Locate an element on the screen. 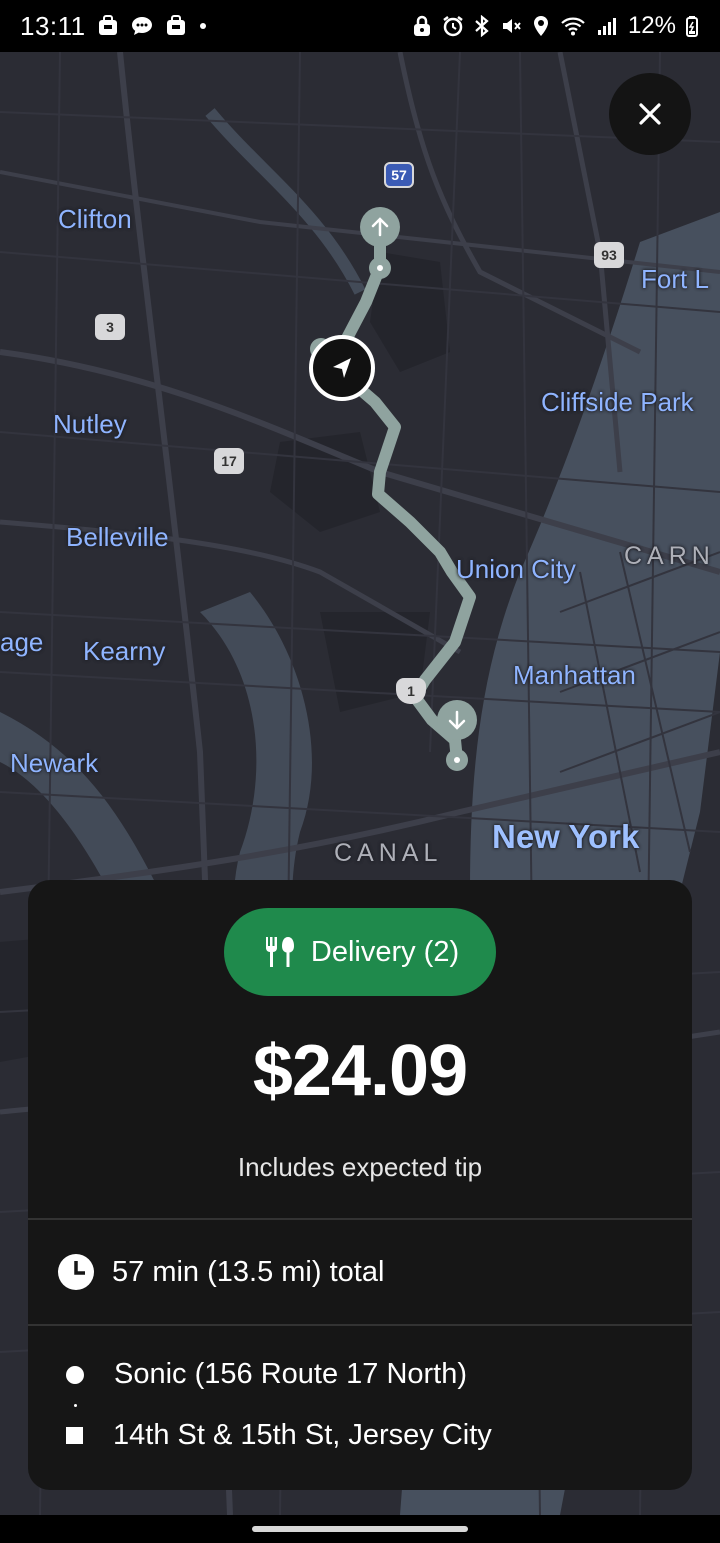 The height and width of the screenshot is (1543, 720). delivery-badge: Delivery (2) is located at coordinates (360, 952).